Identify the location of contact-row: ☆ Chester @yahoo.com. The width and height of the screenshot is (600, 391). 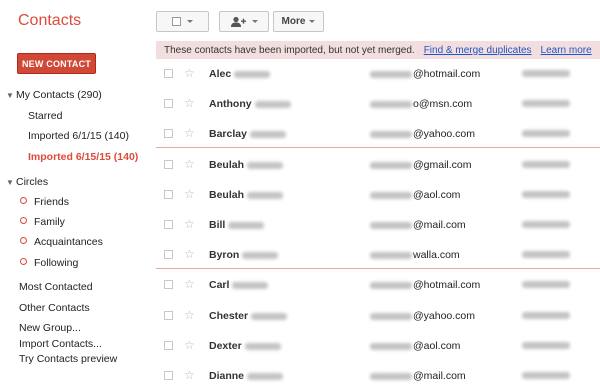
(378, 316).